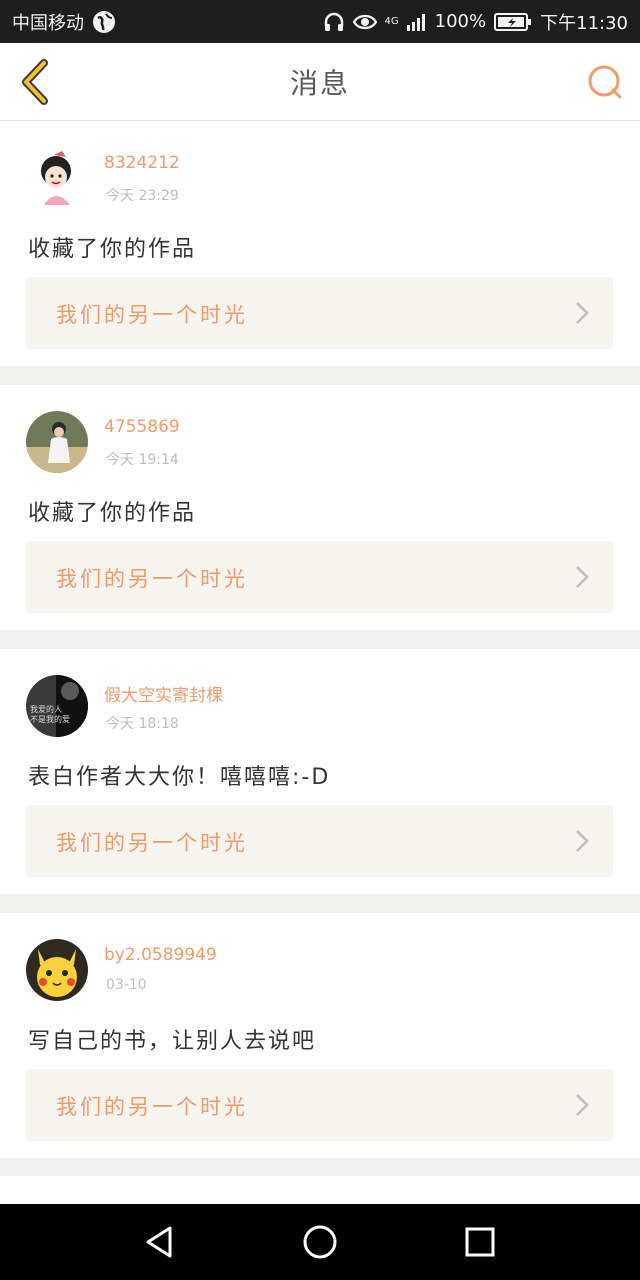 This screenshot has height=1280, width=640. I want to click on battery-charging-icon, so click(513, 22).